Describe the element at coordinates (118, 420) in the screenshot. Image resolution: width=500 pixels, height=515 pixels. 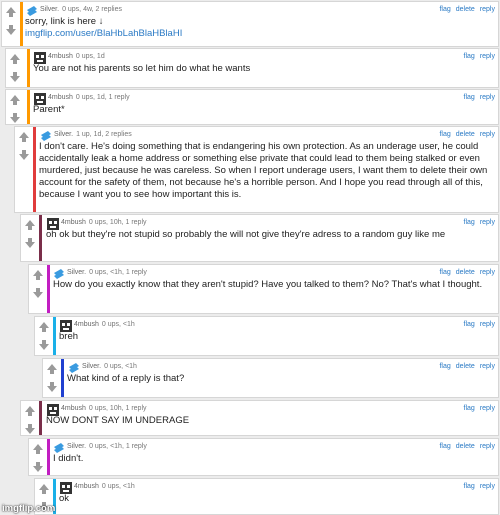
I see `comment-text: NOW DONT SAY IM UNDERAGE` at that location.